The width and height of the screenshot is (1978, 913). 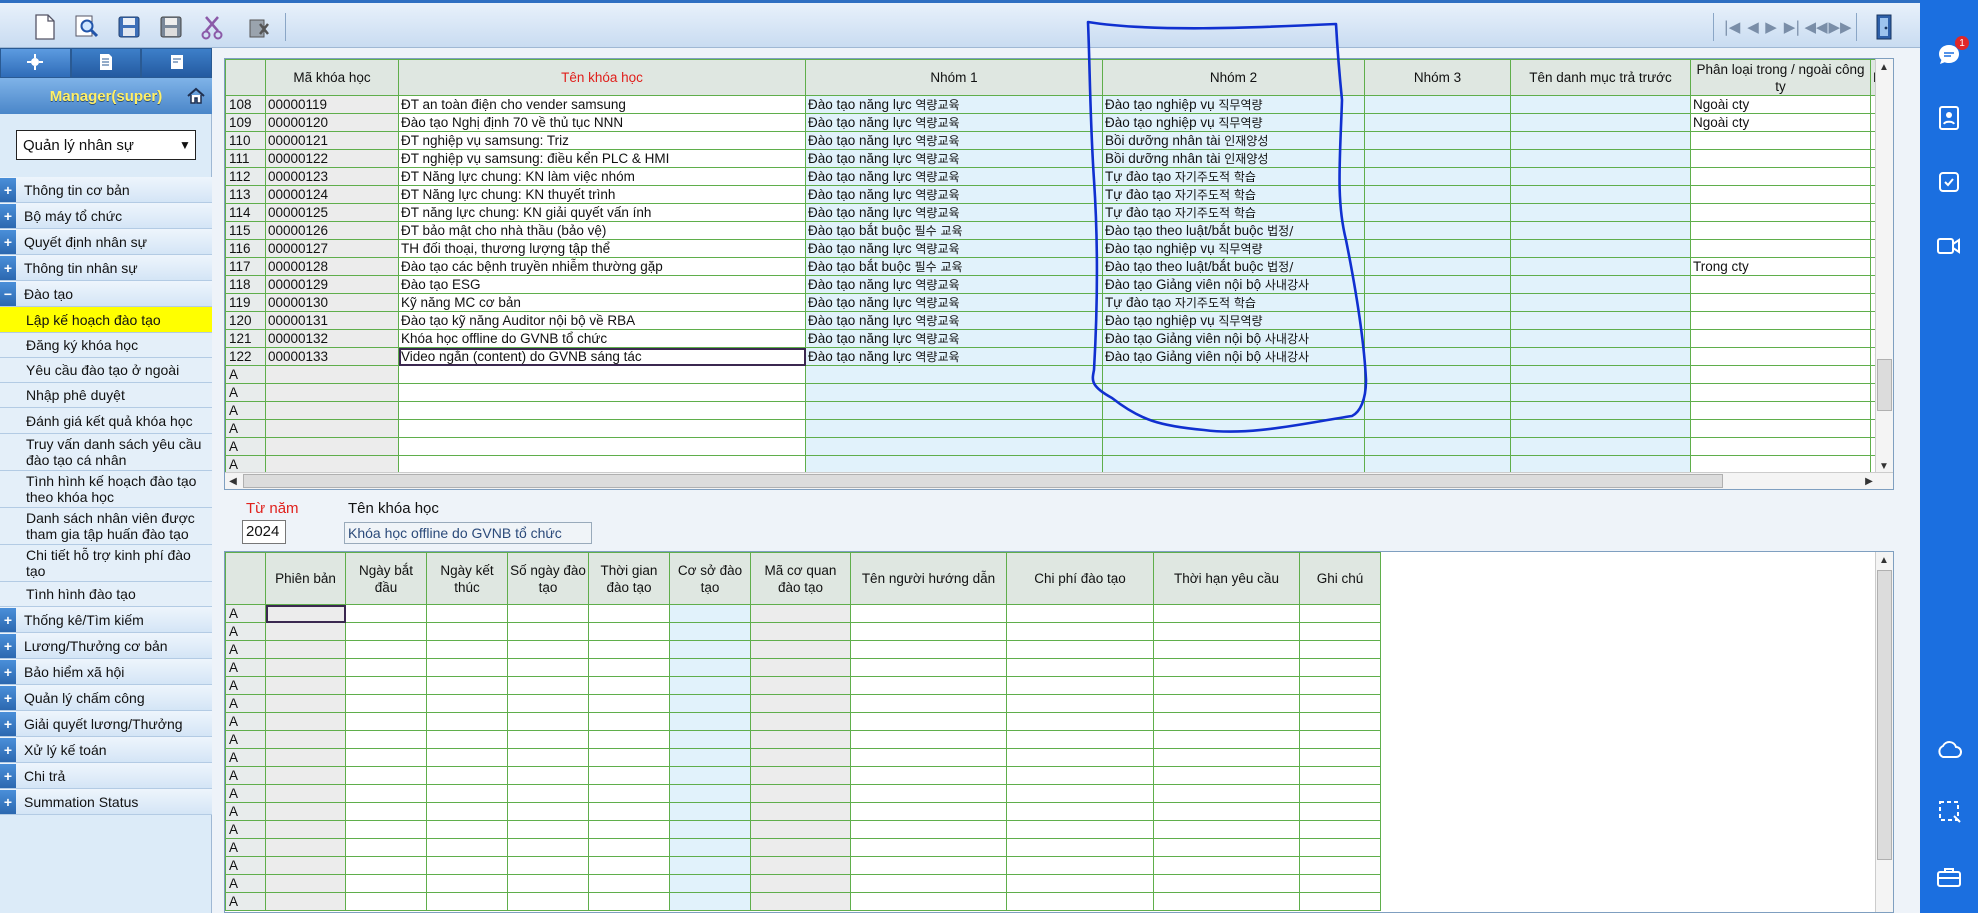 What do you see at coordinates (602, 194) in the screenshot?
I see `cell-course-name: ĐT Năng lực chung: KN thuyết trình` at bounding box center [602, 194].